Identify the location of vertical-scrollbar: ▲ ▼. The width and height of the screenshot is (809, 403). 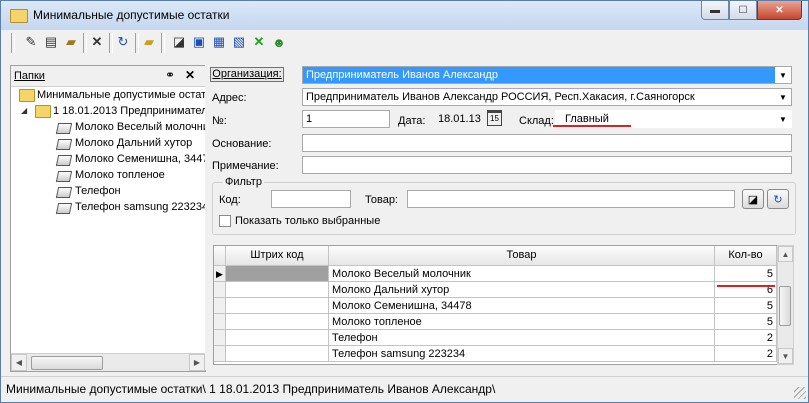
(785, 305).